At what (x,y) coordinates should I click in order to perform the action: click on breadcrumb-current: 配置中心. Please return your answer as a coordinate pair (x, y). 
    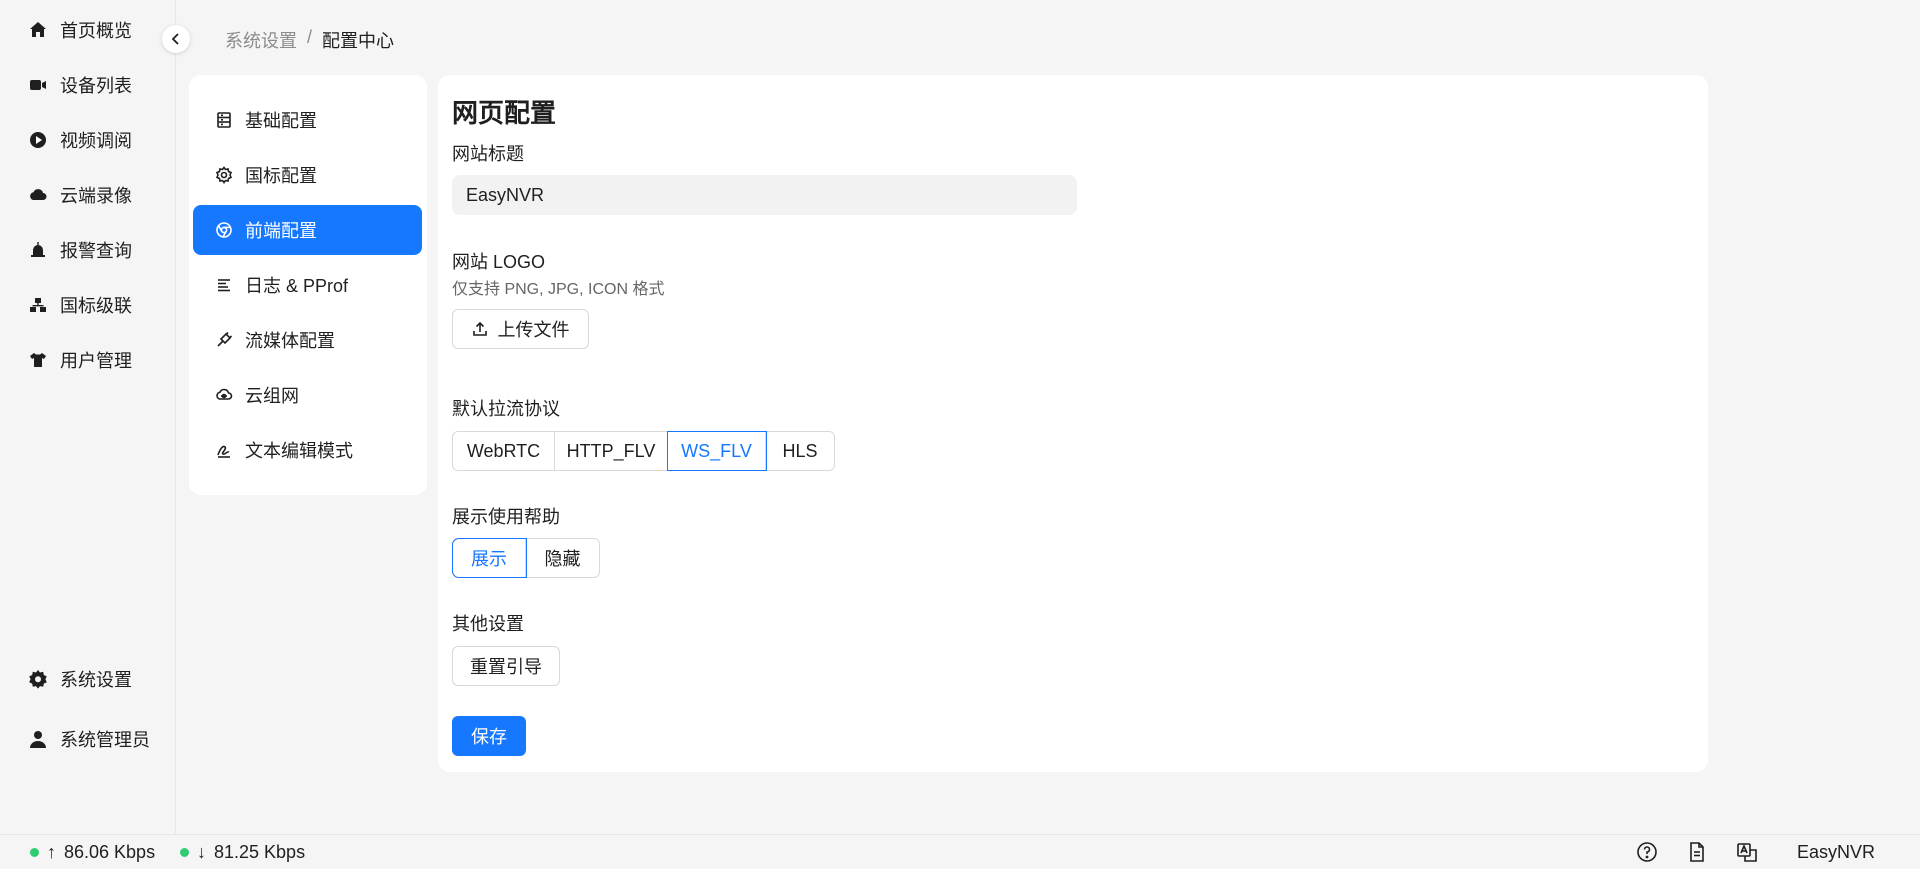
    Looking at the image, I should click on (358, 41).